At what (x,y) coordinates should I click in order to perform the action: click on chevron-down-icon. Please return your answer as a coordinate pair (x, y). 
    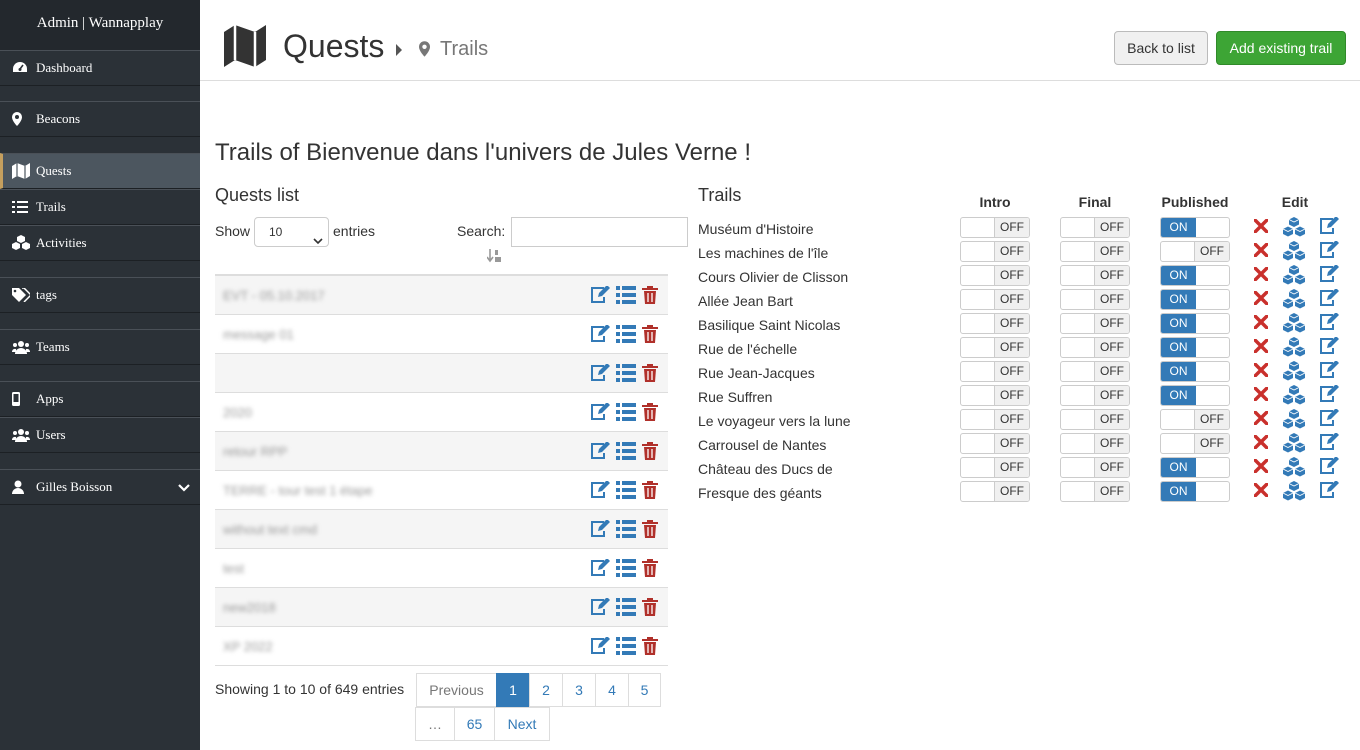
    Looking at the image, I should click on (184, 489).